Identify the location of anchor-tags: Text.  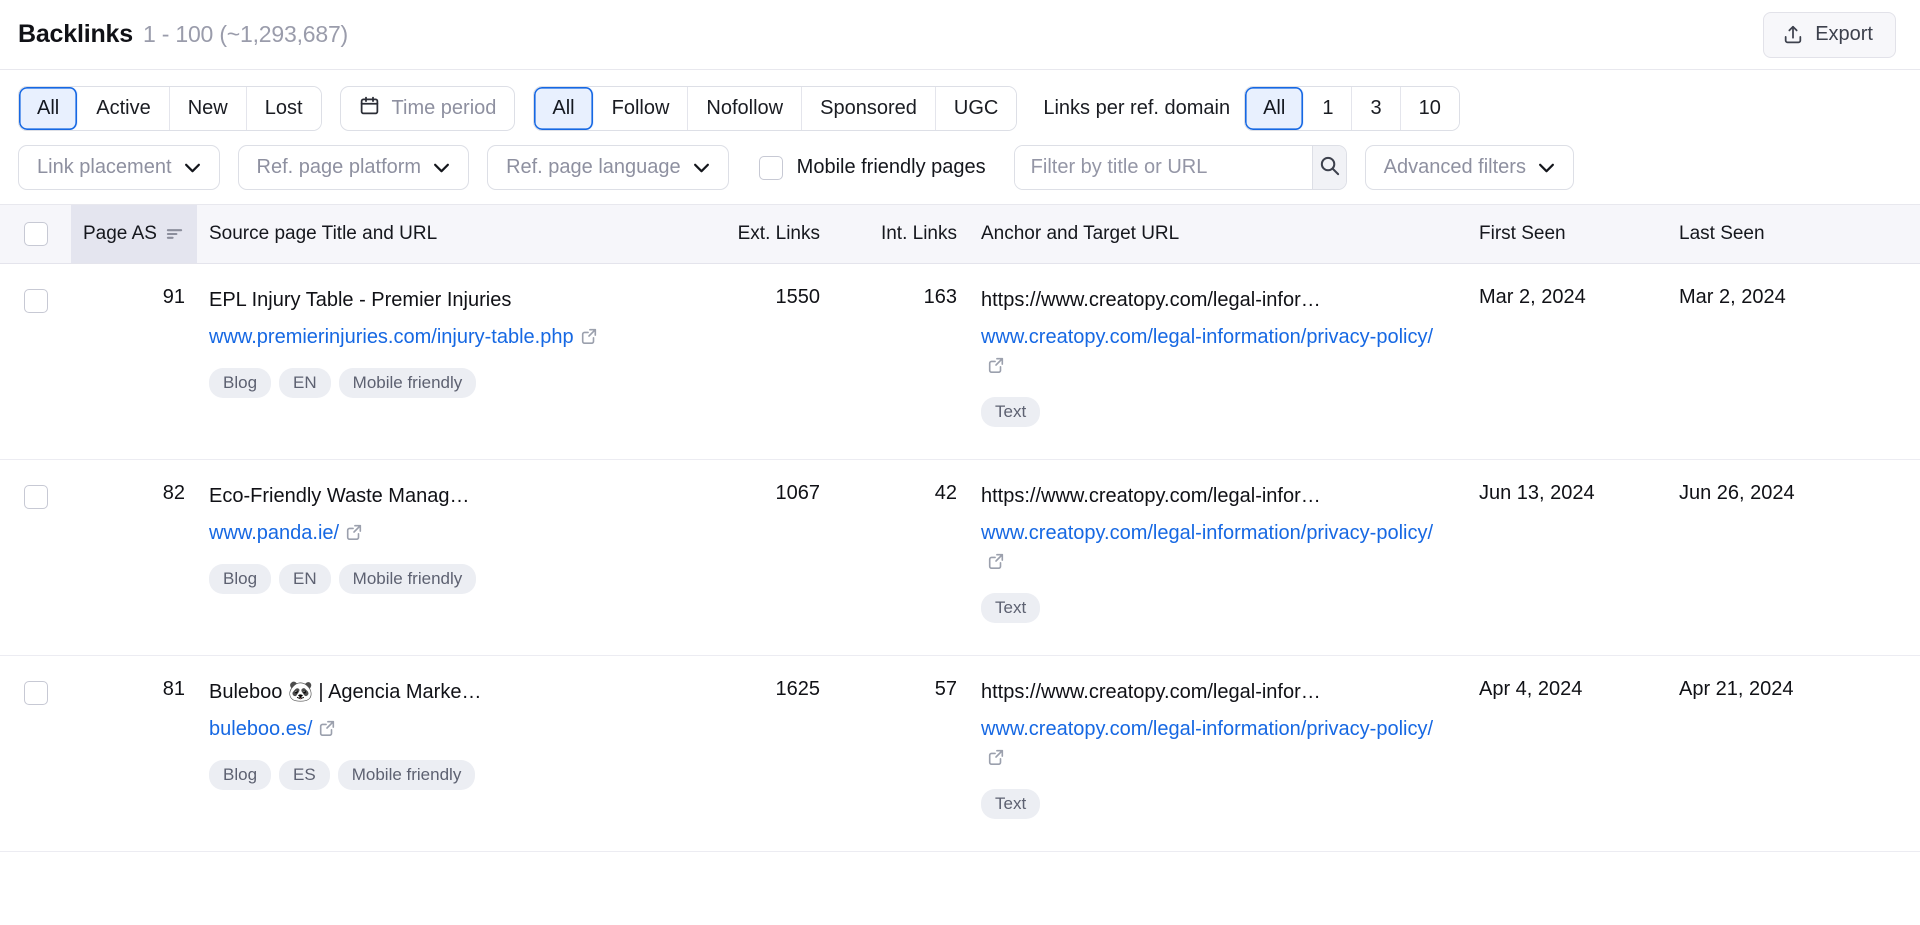
(1218, 608).